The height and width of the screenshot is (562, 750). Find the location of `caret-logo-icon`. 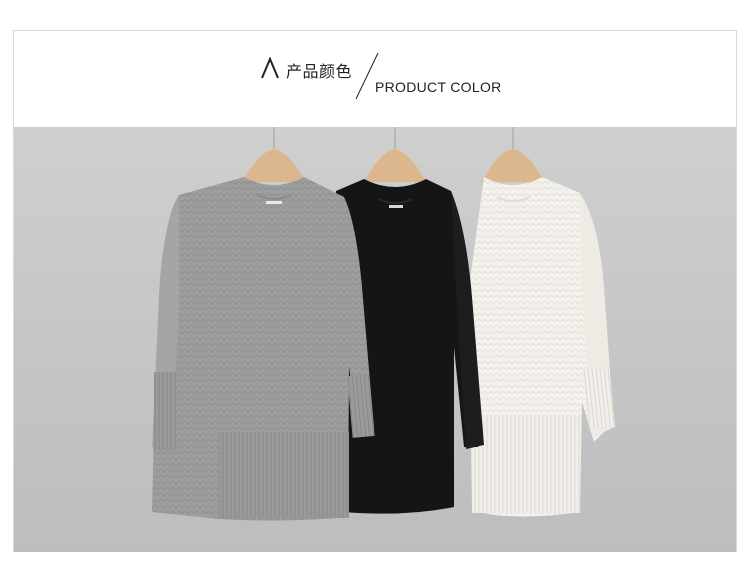

caret-logo-icon is located at coordinates (270, 68).